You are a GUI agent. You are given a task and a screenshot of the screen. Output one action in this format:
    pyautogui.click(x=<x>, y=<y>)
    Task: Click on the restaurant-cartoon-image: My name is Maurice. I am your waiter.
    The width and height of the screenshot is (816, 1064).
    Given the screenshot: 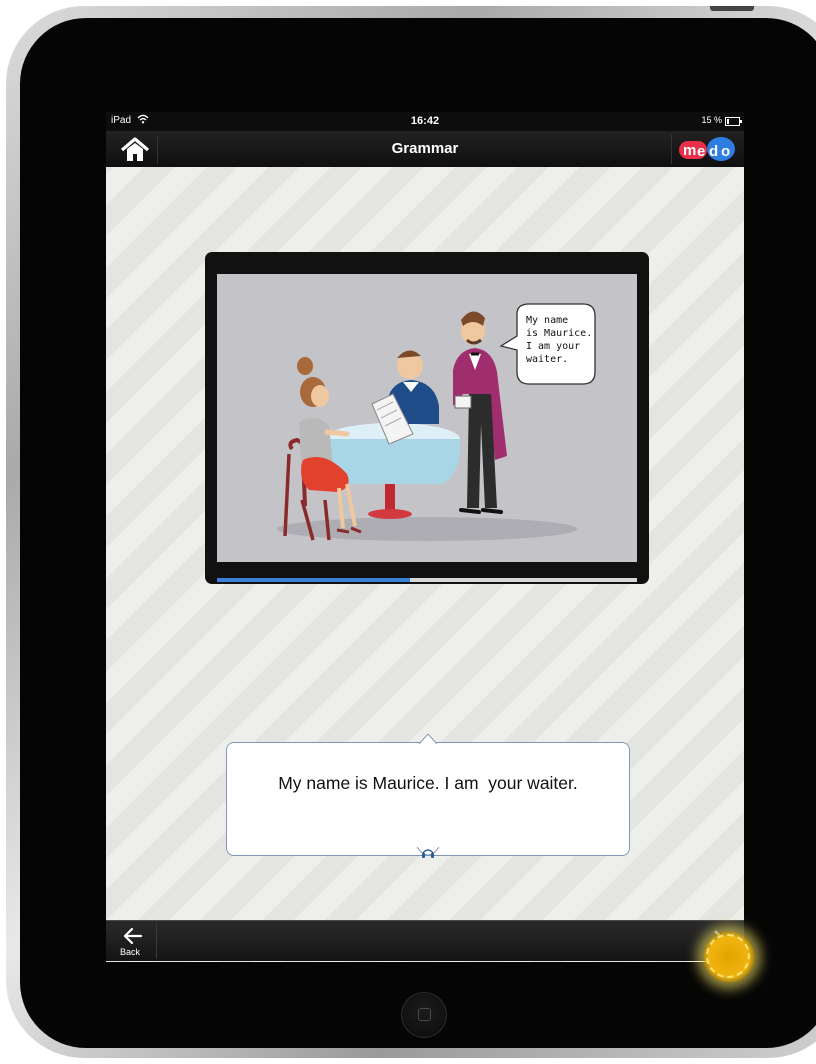 What is the action you would take?
    pyautogui.click(x=427, y=418)
    